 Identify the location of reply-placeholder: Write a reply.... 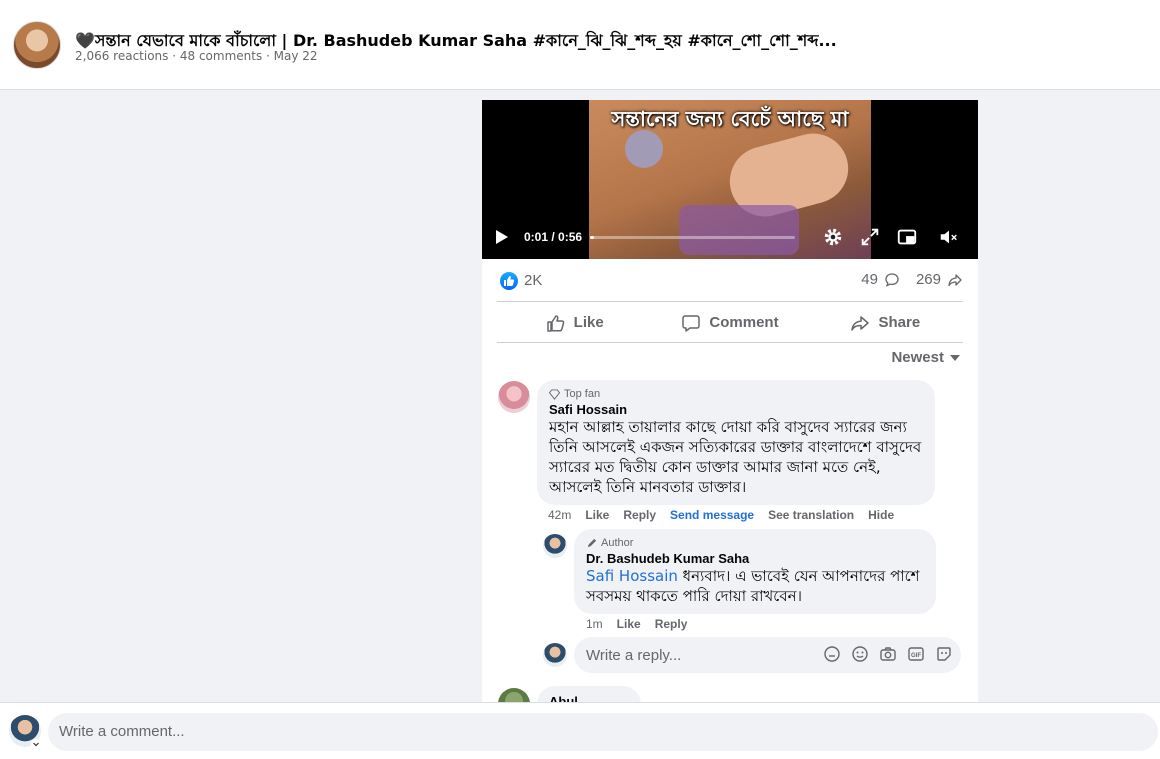
(634, 655).